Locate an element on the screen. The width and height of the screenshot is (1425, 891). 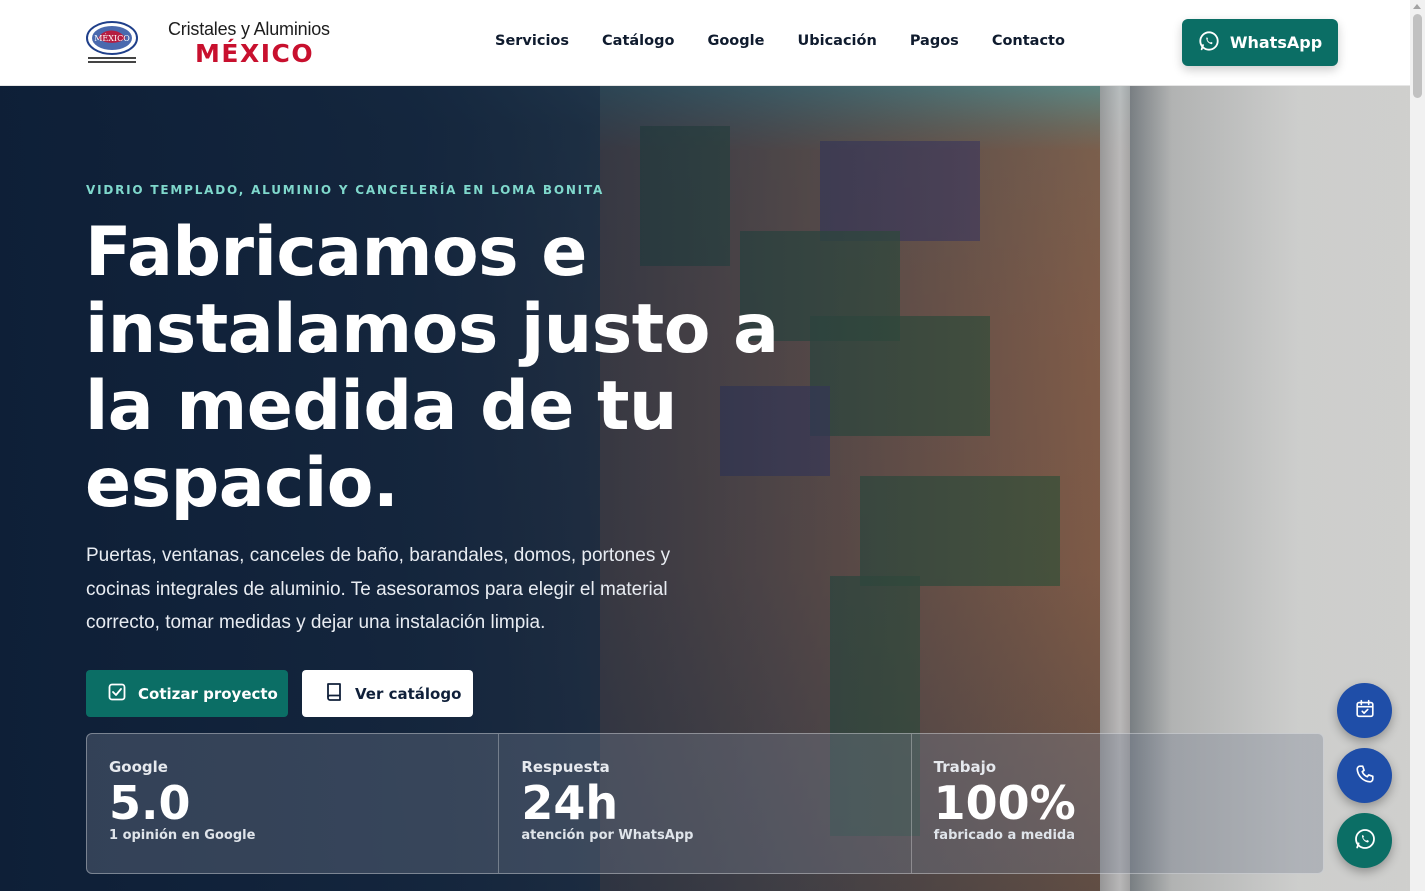
stat-value: 5.0 is located at coordinates (150, 803).